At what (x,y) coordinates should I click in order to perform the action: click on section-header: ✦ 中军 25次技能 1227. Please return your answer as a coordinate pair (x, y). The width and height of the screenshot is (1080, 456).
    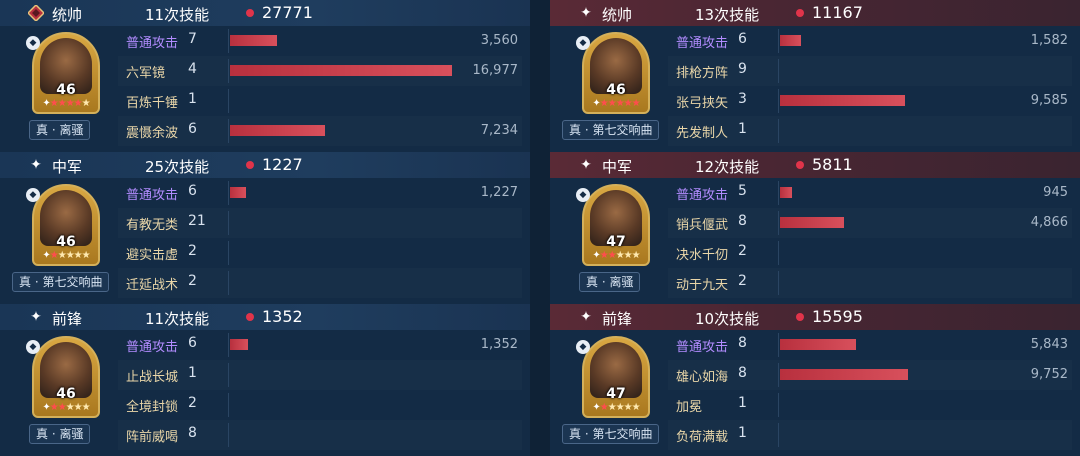
    Looking at the image, I should click on (265, 165).